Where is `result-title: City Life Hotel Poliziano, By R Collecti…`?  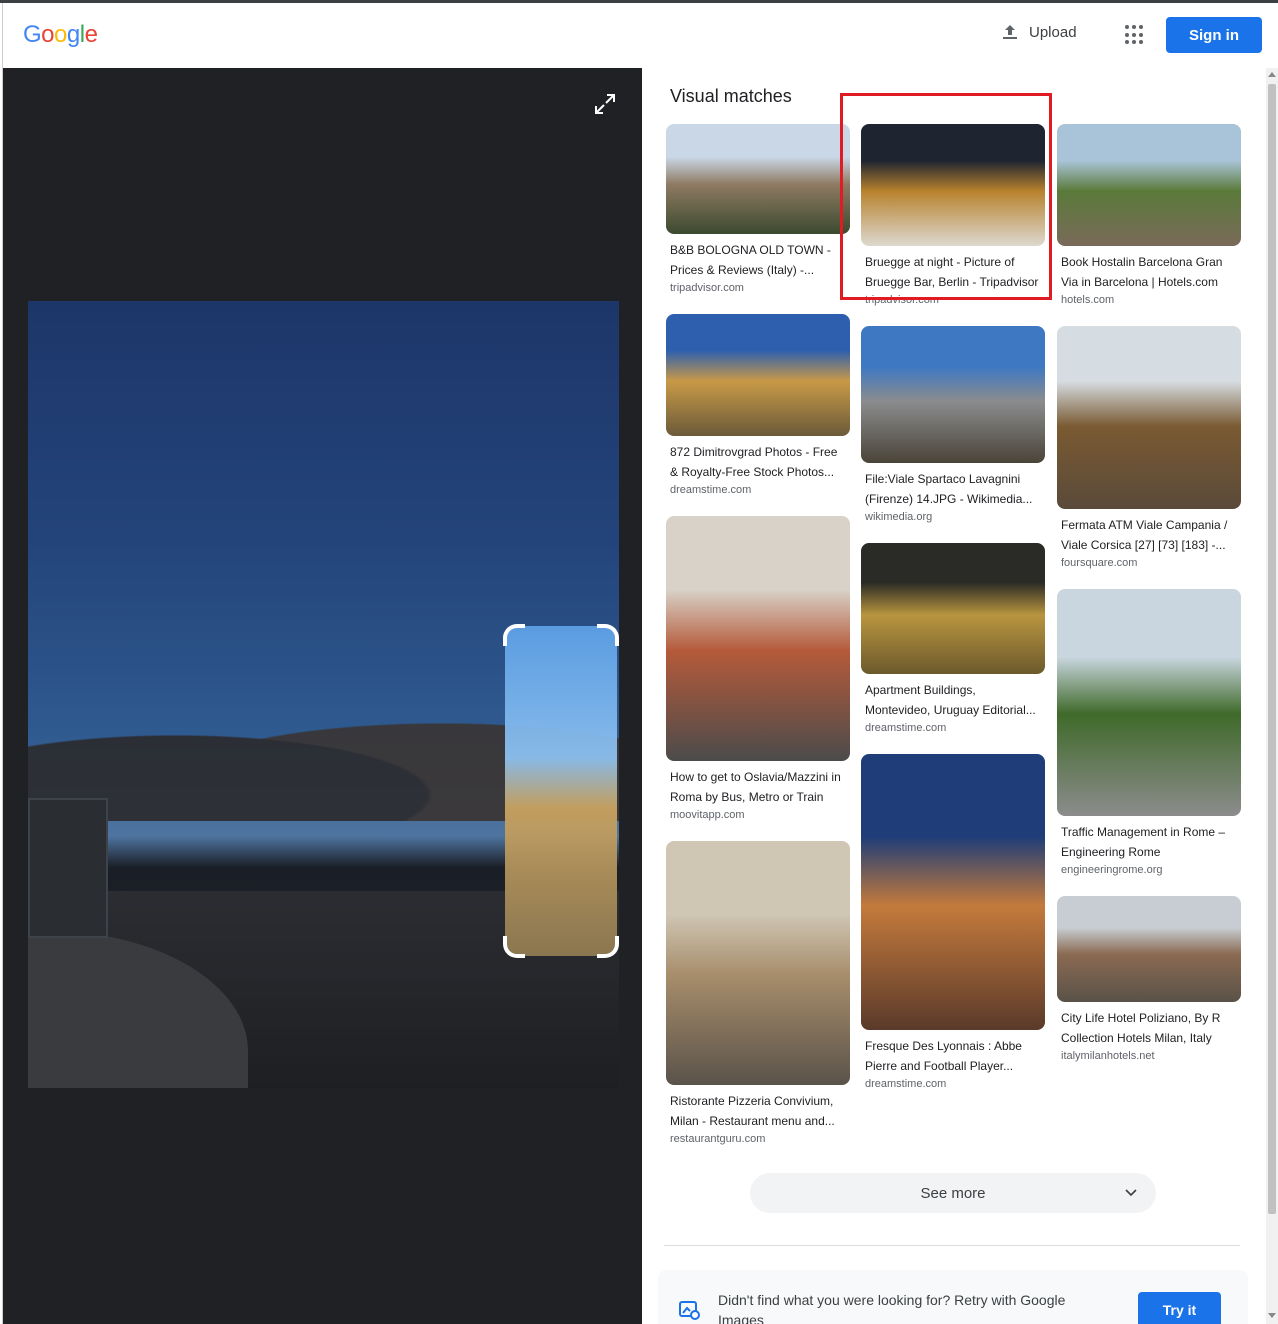
result-title: City Life Hotel Poliziano, By R Collecti… is located at coordinates (1149, 1028).